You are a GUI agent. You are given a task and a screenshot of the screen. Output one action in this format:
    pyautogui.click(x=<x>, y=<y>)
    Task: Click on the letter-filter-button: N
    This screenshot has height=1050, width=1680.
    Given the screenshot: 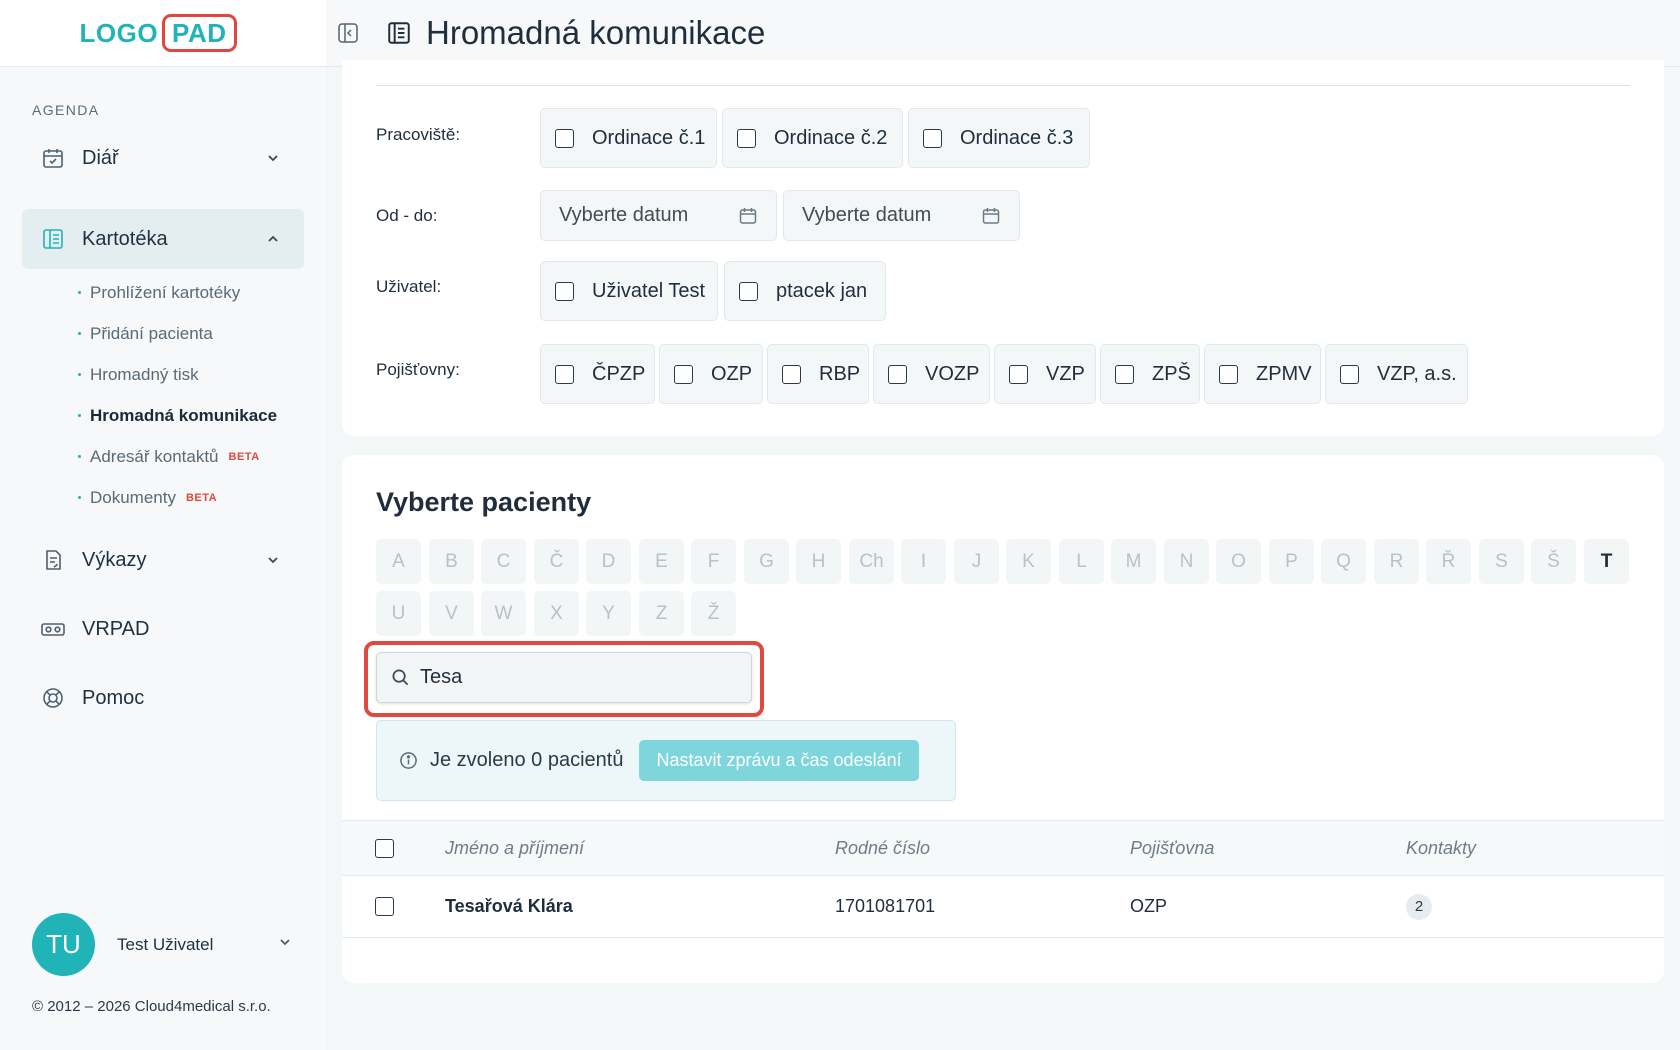 What is the action you would take?
    pyautogui.click(x=1186, y=561)
    